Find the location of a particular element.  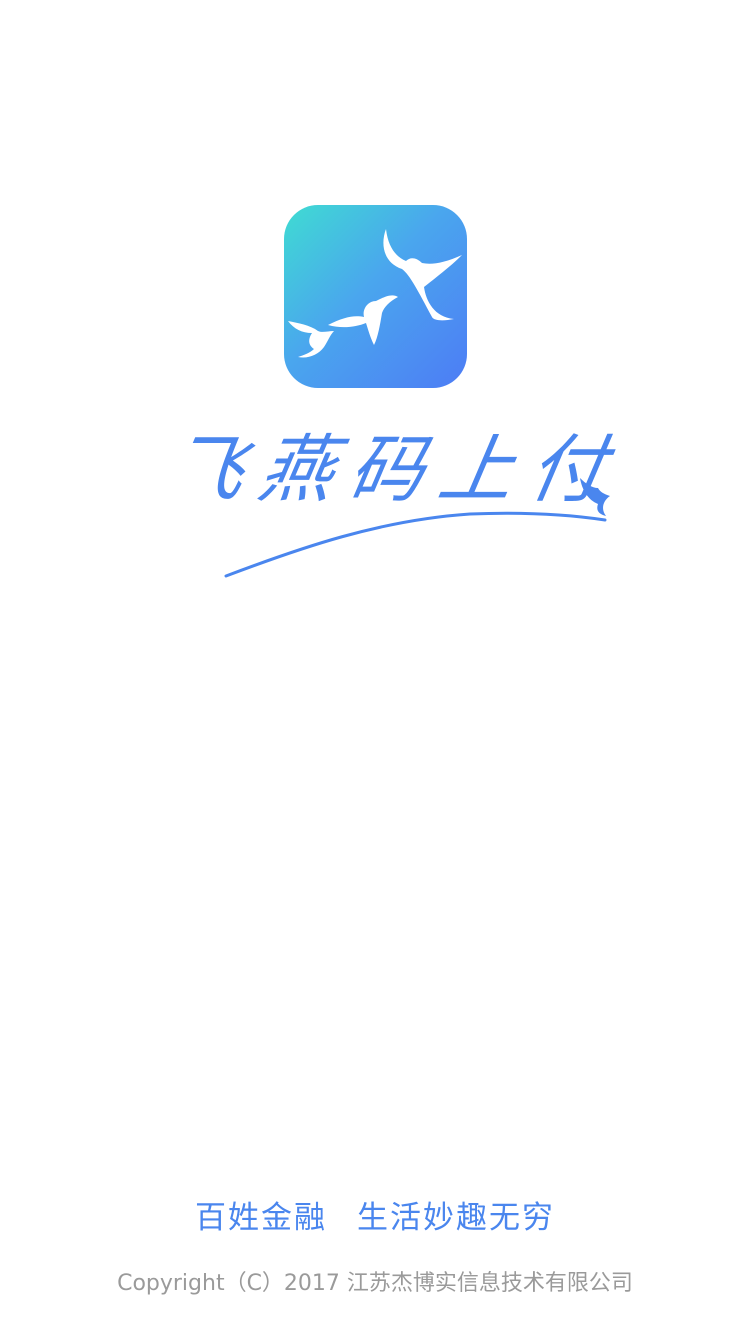

slogan: 百姓金融 生活妙趣无穷 is located at coordinates (375, 1218).